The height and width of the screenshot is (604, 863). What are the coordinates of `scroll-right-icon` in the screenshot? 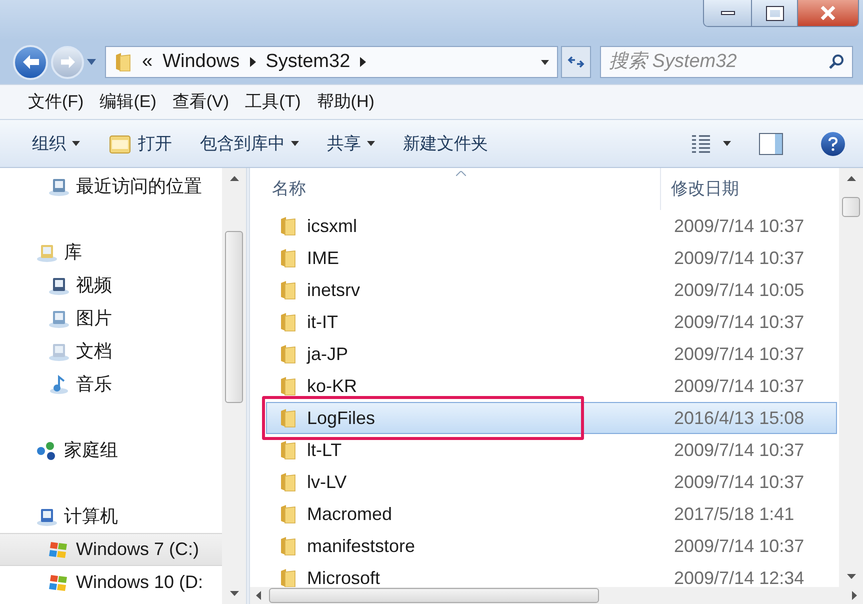 It's located at (854, 595).